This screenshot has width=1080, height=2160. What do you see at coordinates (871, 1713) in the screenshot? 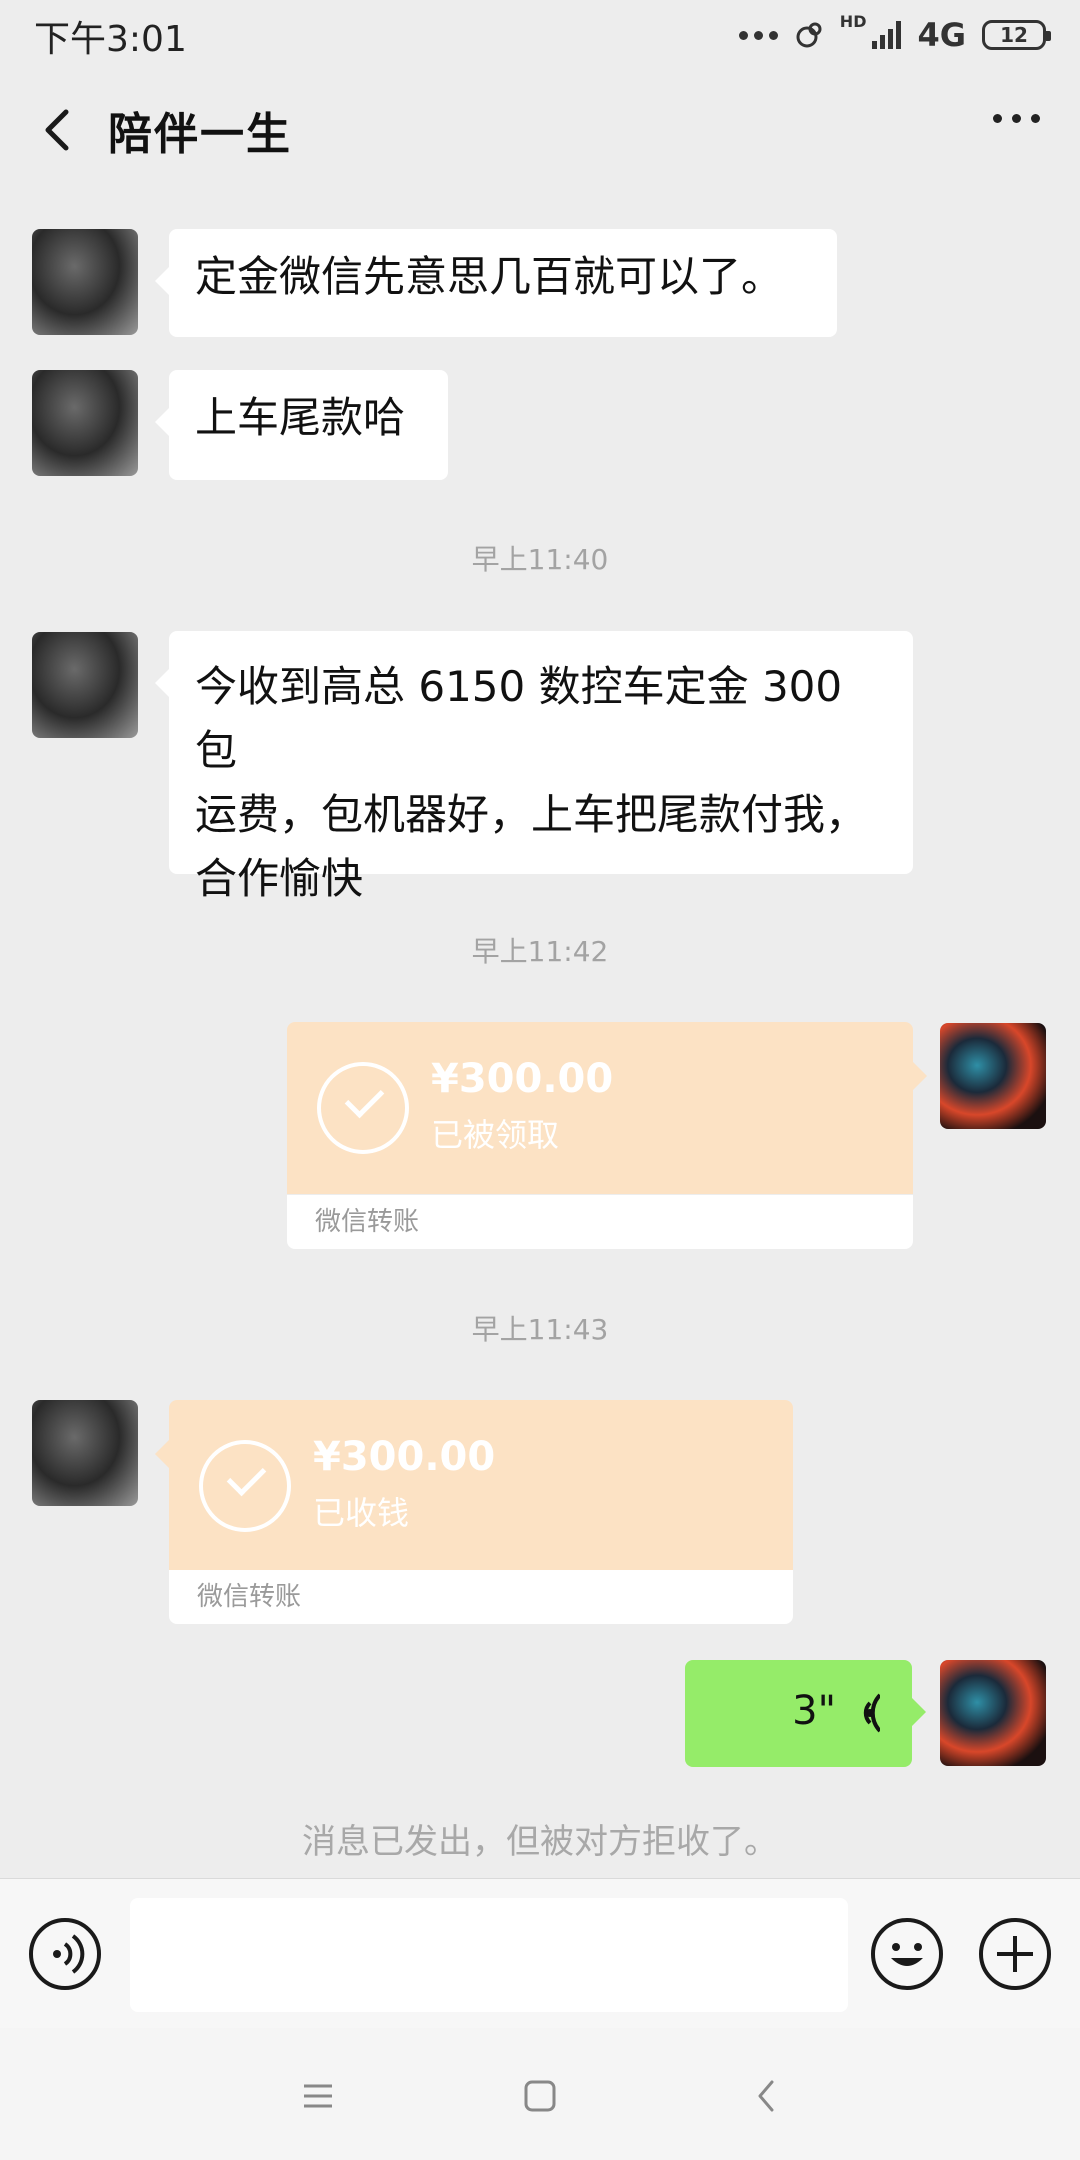
I see `voice-wave-icon` at bounding box center [871, 1713].